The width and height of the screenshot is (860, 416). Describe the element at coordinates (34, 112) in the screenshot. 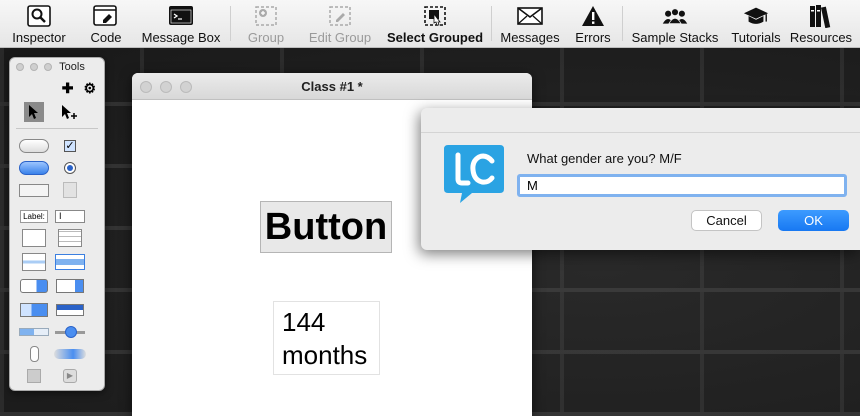

I see `browse-tool-pointer-icon` at that location.